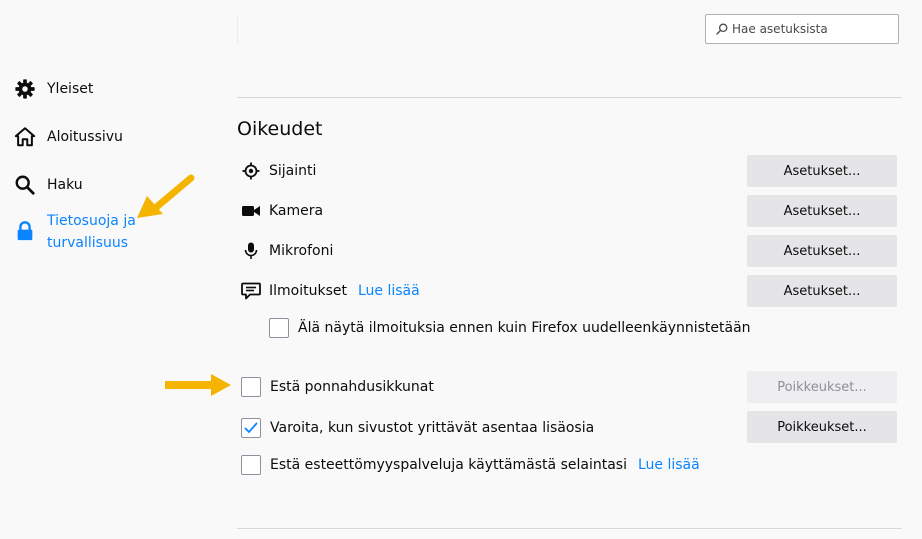 Image resolution: width=922 pixels, height=539 pixels. What do you see at coordinates (85, 137) in the screenshot?
I see `sidebar-item-label: Aloitussivu` at bounding box center [85, 137].